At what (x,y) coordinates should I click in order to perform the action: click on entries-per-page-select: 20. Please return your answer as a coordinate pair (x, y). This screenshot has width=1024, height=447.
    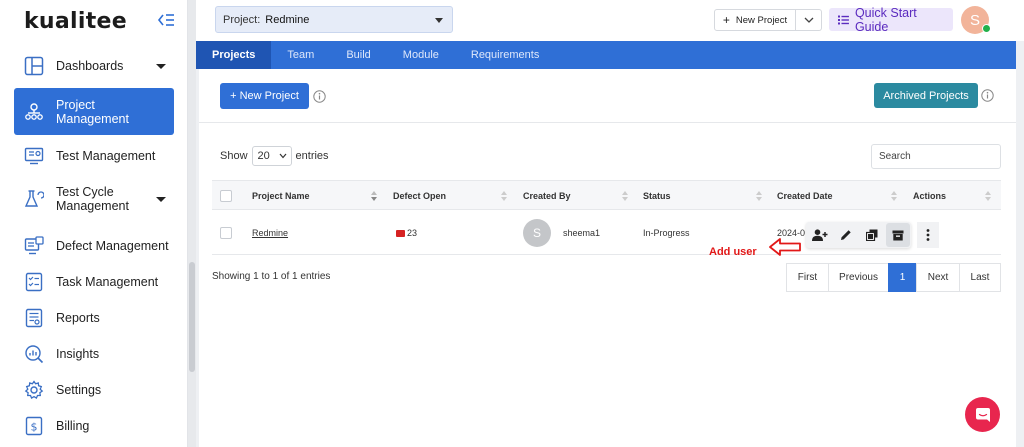
    Looking at the image, I should click on (271, 156).